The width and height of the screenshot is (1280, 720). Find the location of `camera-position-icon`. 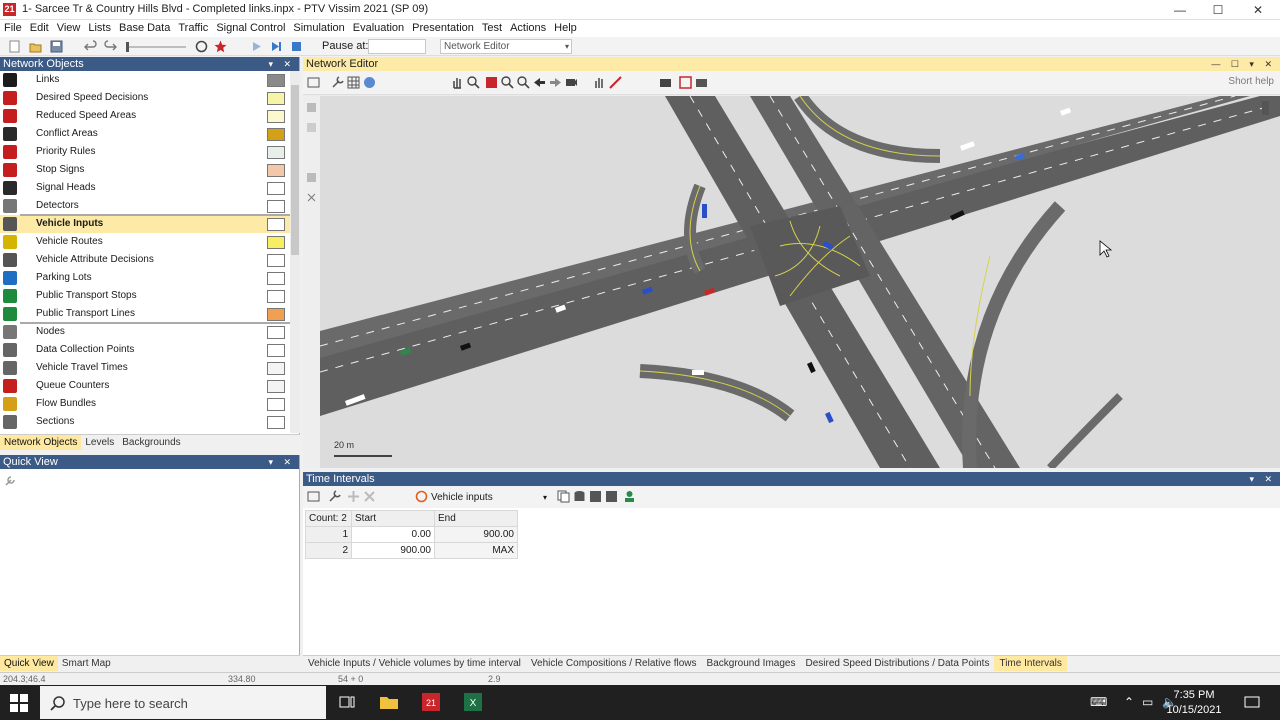

camera-position-icon is located at coordinates (571, 82).